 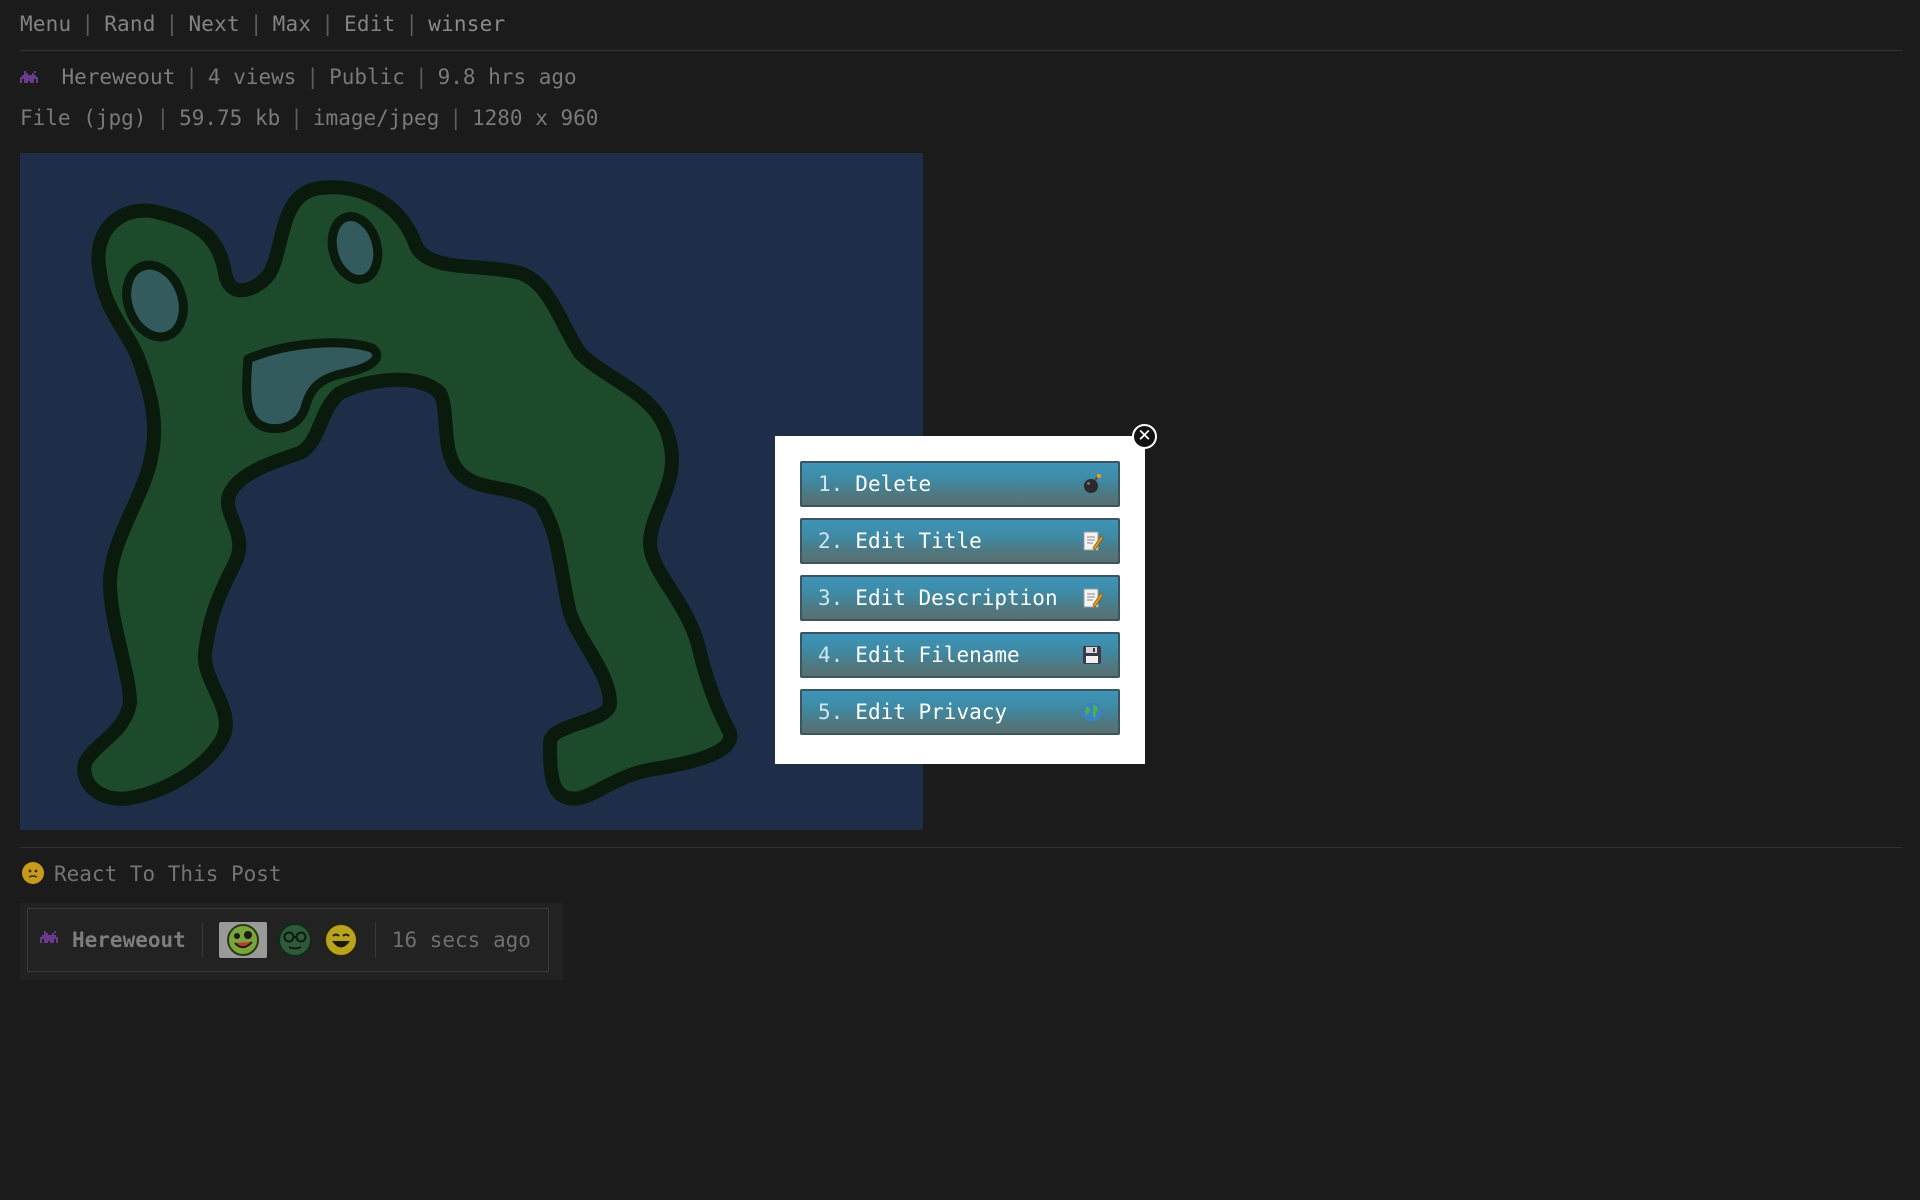 I want to click on edit-privacy-button: 5. Edit Privacy, so click(x=960, y=712).